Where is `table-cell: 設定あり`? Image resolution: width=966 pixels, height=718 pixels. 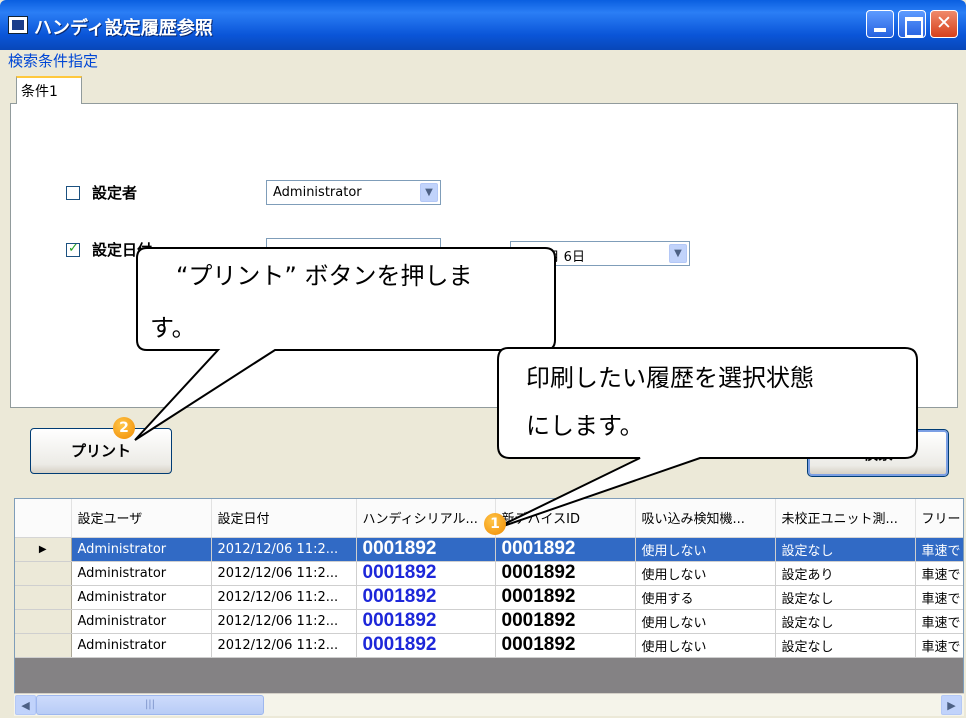 table-cell: 設定あり is located at coordinates (845, 573).